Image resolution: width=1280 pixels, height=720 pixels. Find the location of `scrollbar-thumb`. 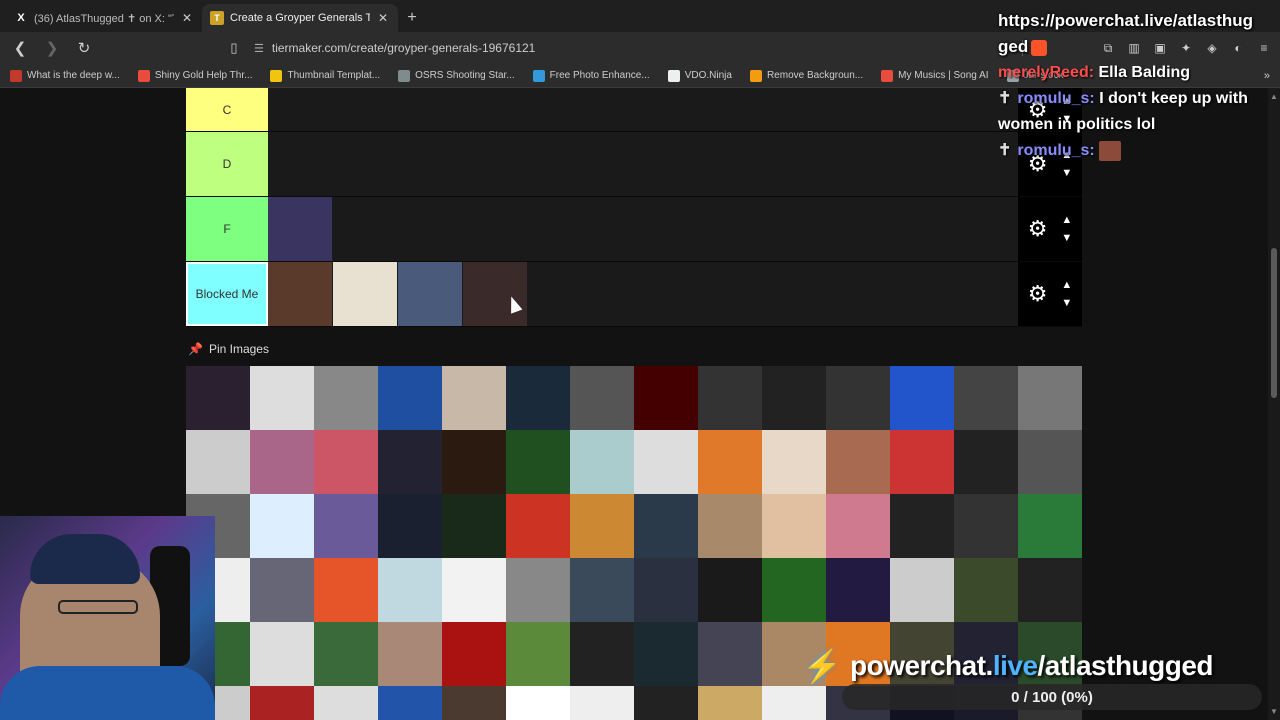

scrollbar-thumb is located at coordinates (1274, 323).